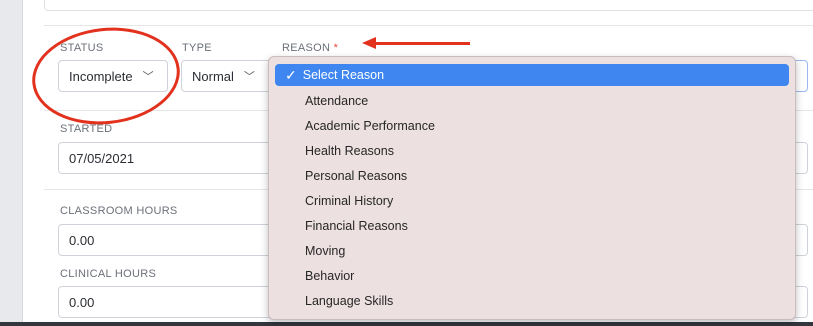  Describe the element at coordinates (102, 158) in the screenshot. I see `started-value: 07/05/2021` at that location.